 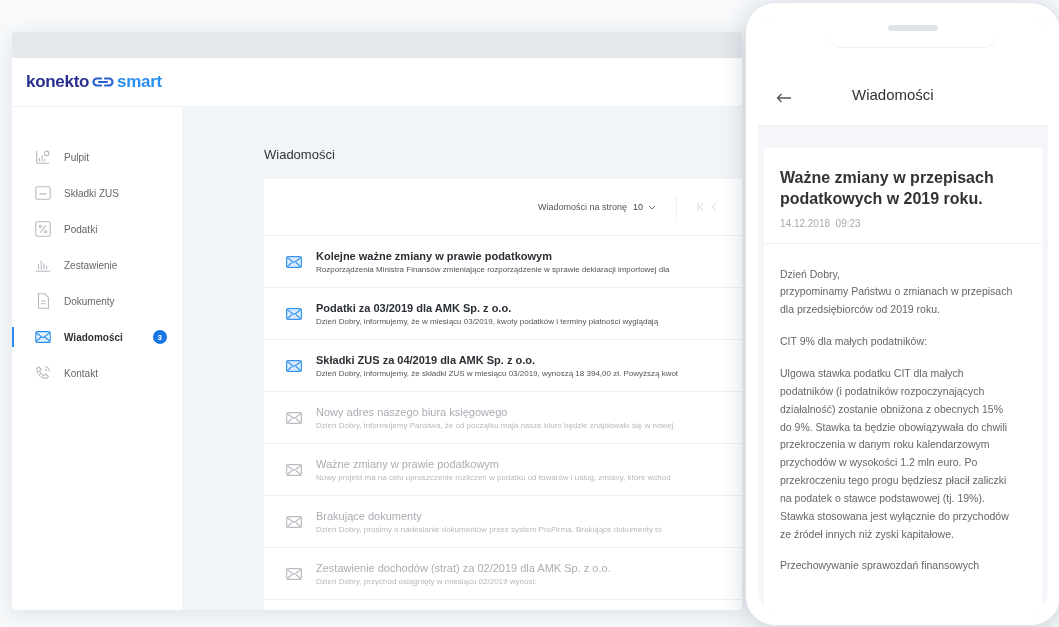 I want to click on message-paragraph: CIT 9% dla małych podatników:, so click(x=854, y=342).